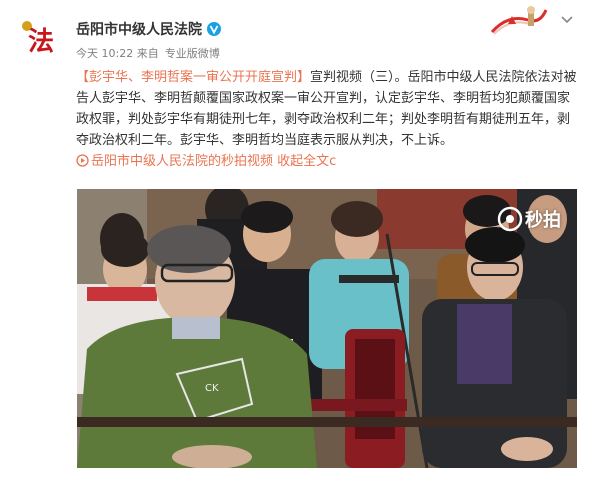 The width and height of the screenshot is (593, 480). I want to click on sweater-print: CK, so click(212, 388).